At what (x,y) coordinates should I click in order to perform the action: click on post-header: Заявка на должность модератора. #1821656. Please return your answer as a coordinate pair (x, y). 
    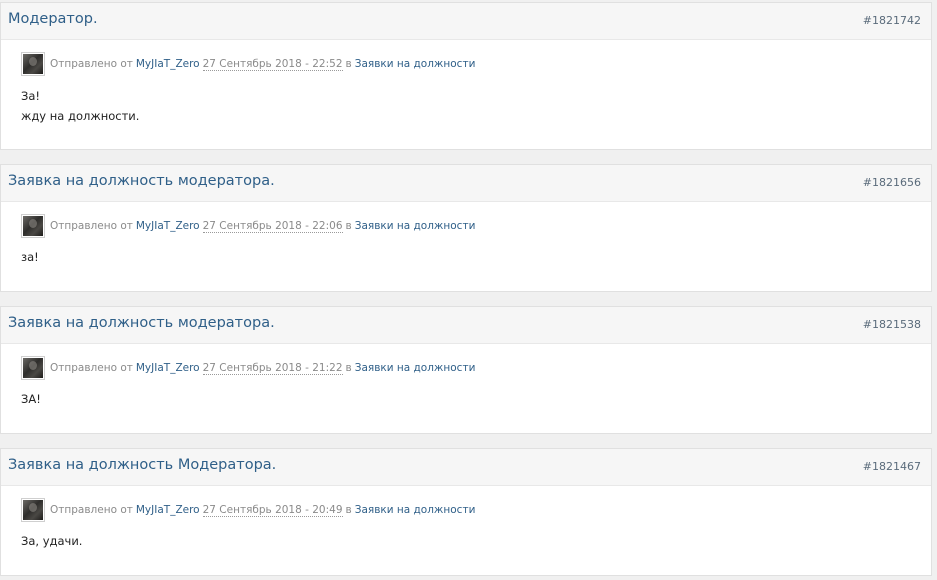
    Looking at the image, I should click on (466, 183).